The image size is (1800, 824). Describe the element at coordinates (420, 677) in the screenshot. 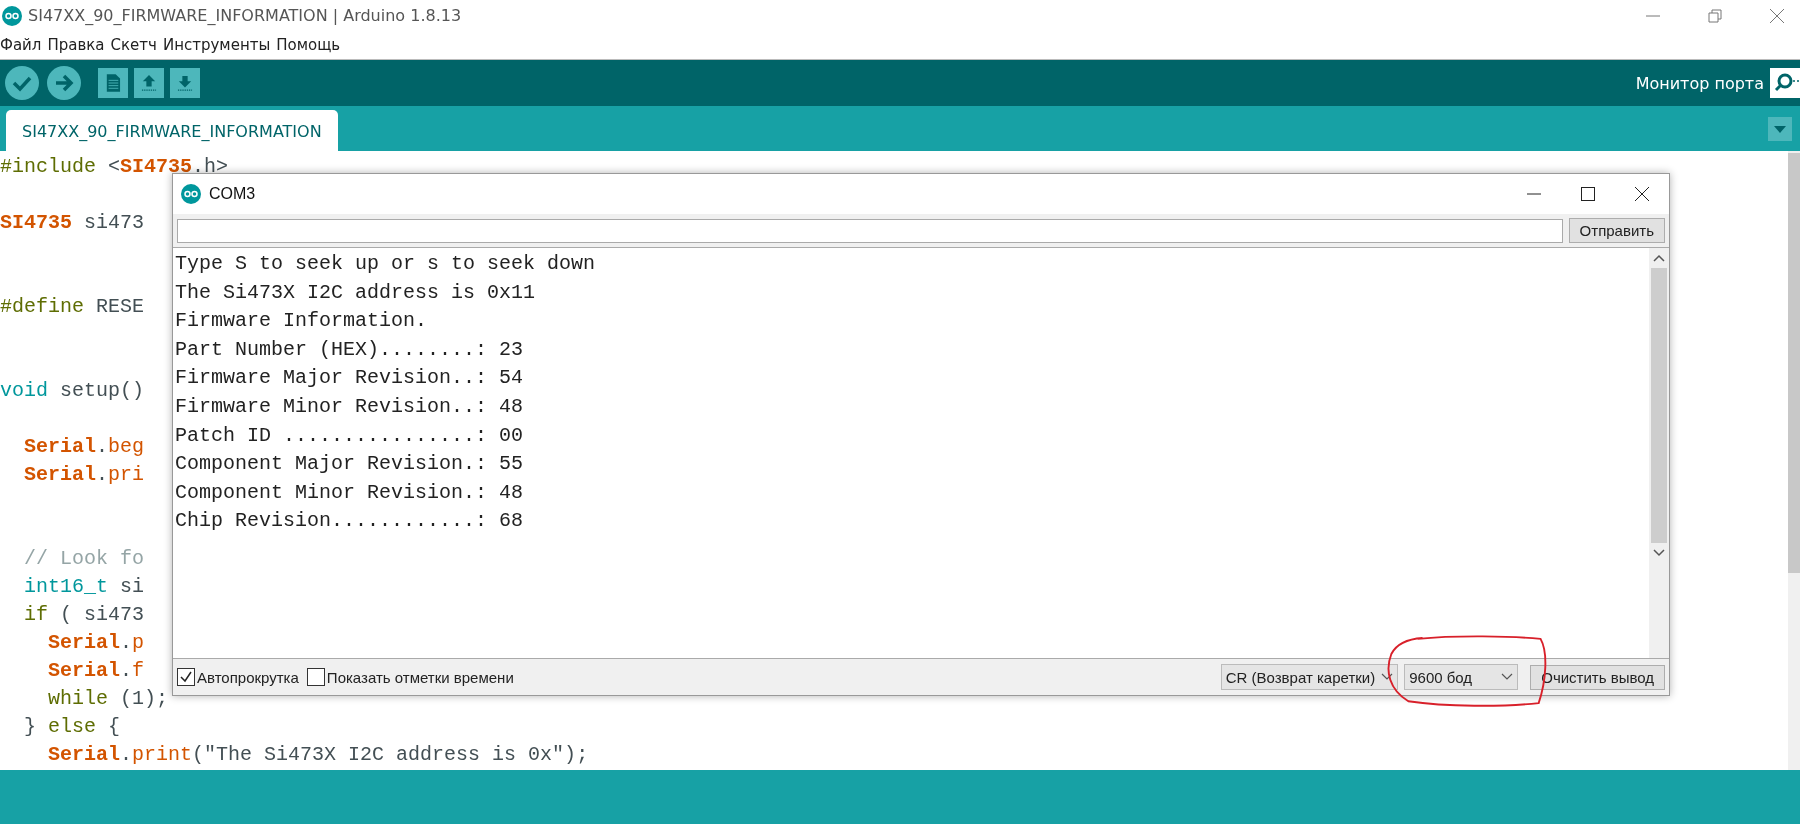

I see `checkbox-label: Показать отметки времени` at that location.